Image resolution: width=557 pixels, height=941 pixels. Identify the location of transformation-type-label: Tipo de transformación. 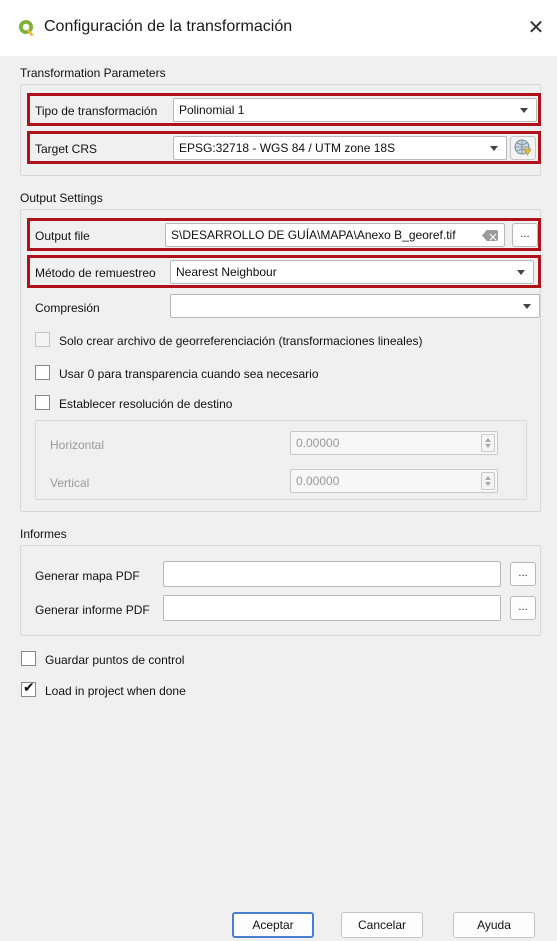
(96, 111).